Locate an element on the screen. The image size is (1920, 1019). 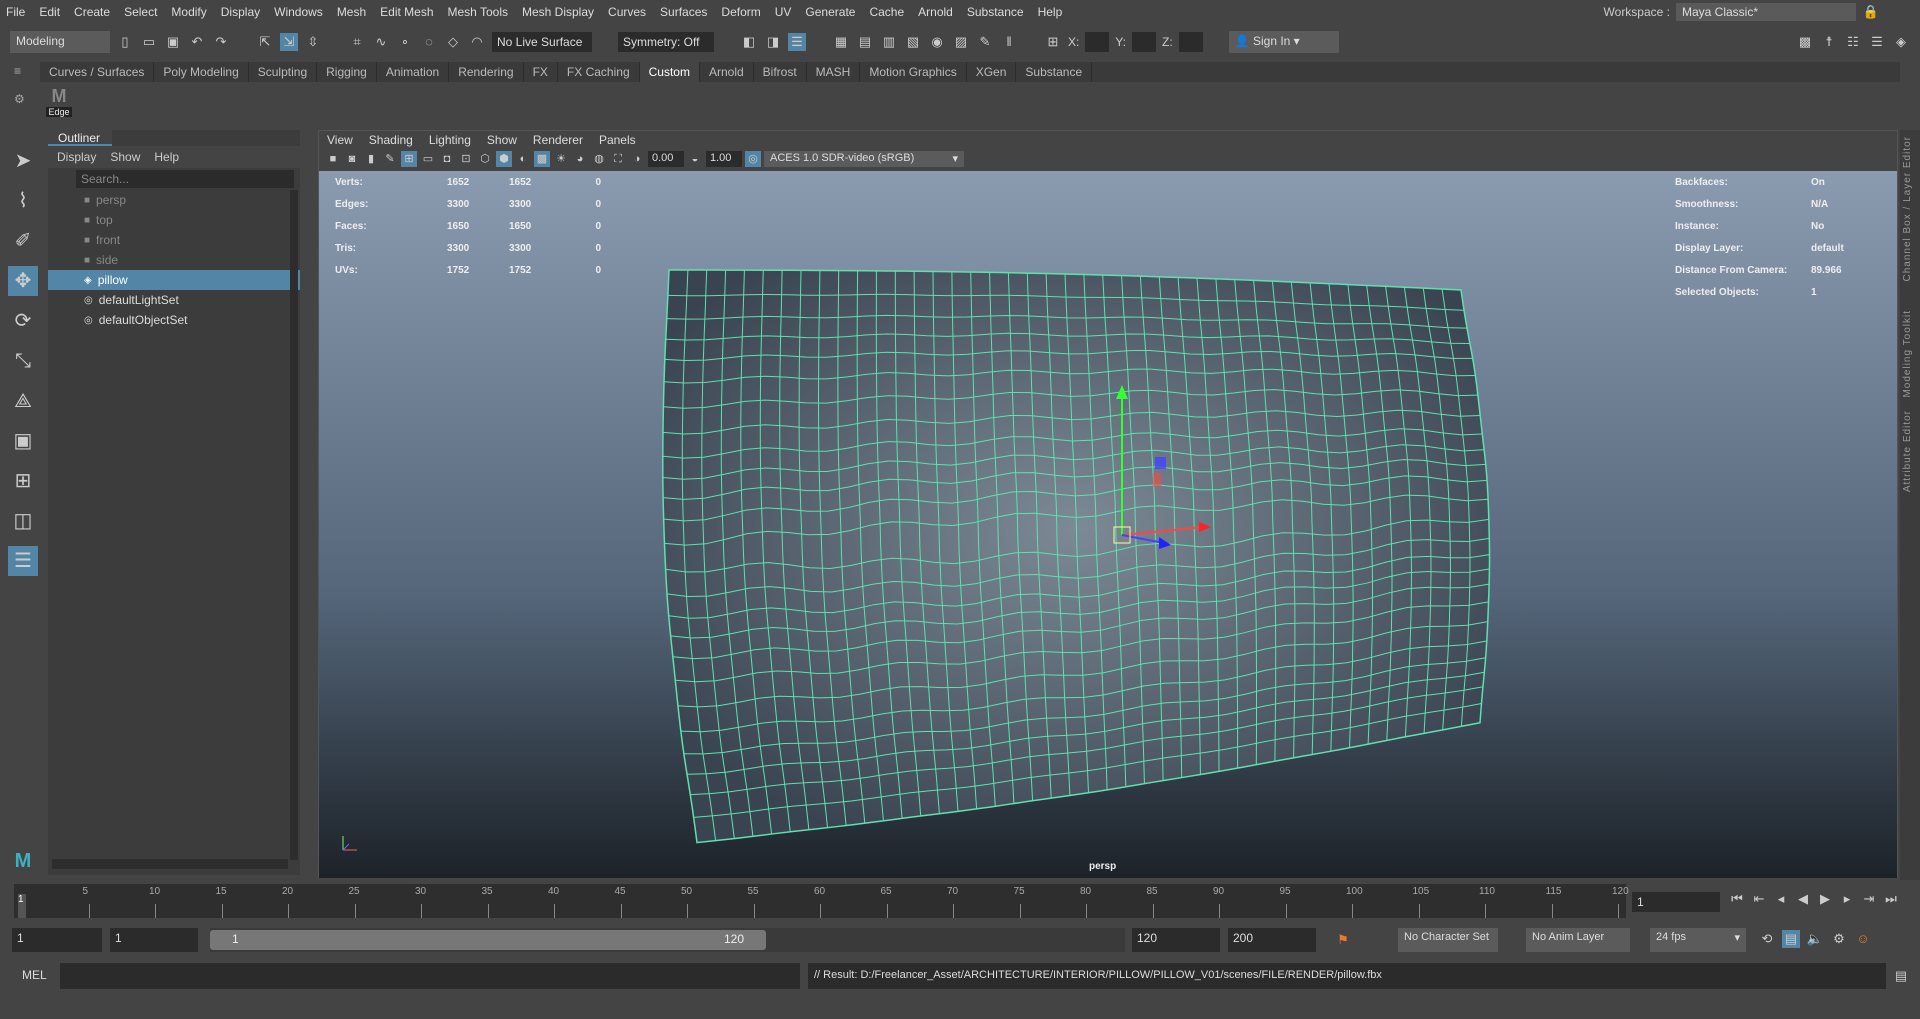
z-field is located at coordinates (1190, 42).